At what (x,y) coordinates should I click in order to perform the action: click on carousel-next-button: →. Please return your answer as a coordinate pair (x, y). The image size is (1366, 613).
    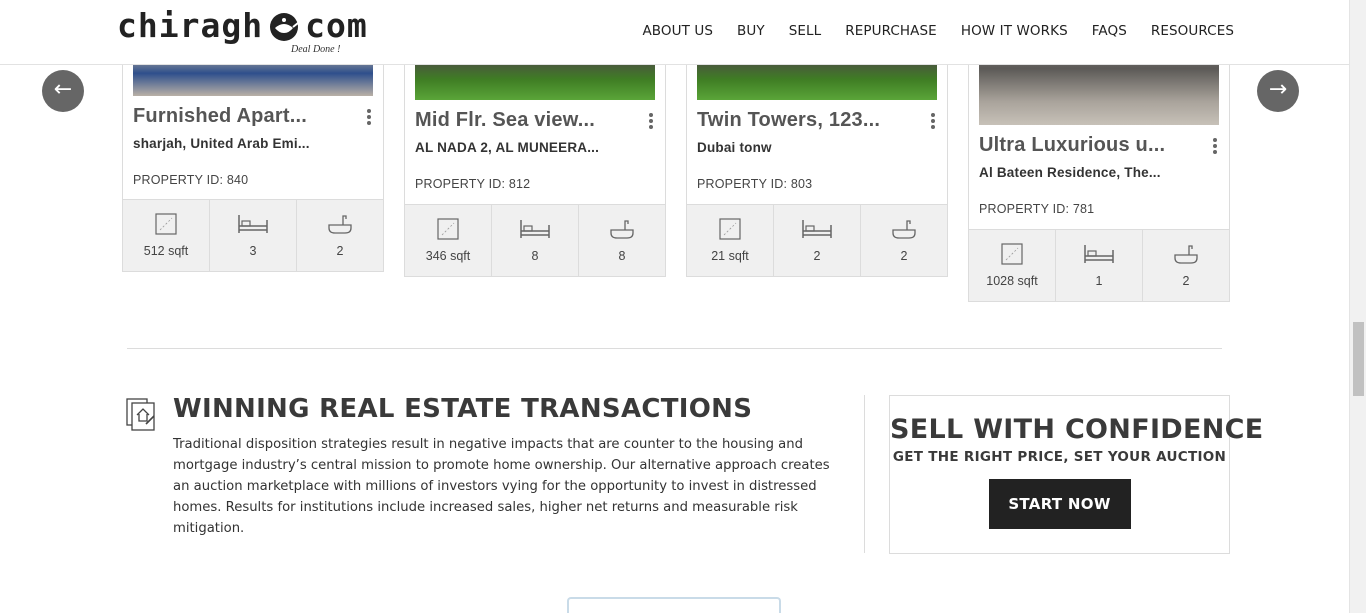
    Looking at the image, I should click on (1278, 91).